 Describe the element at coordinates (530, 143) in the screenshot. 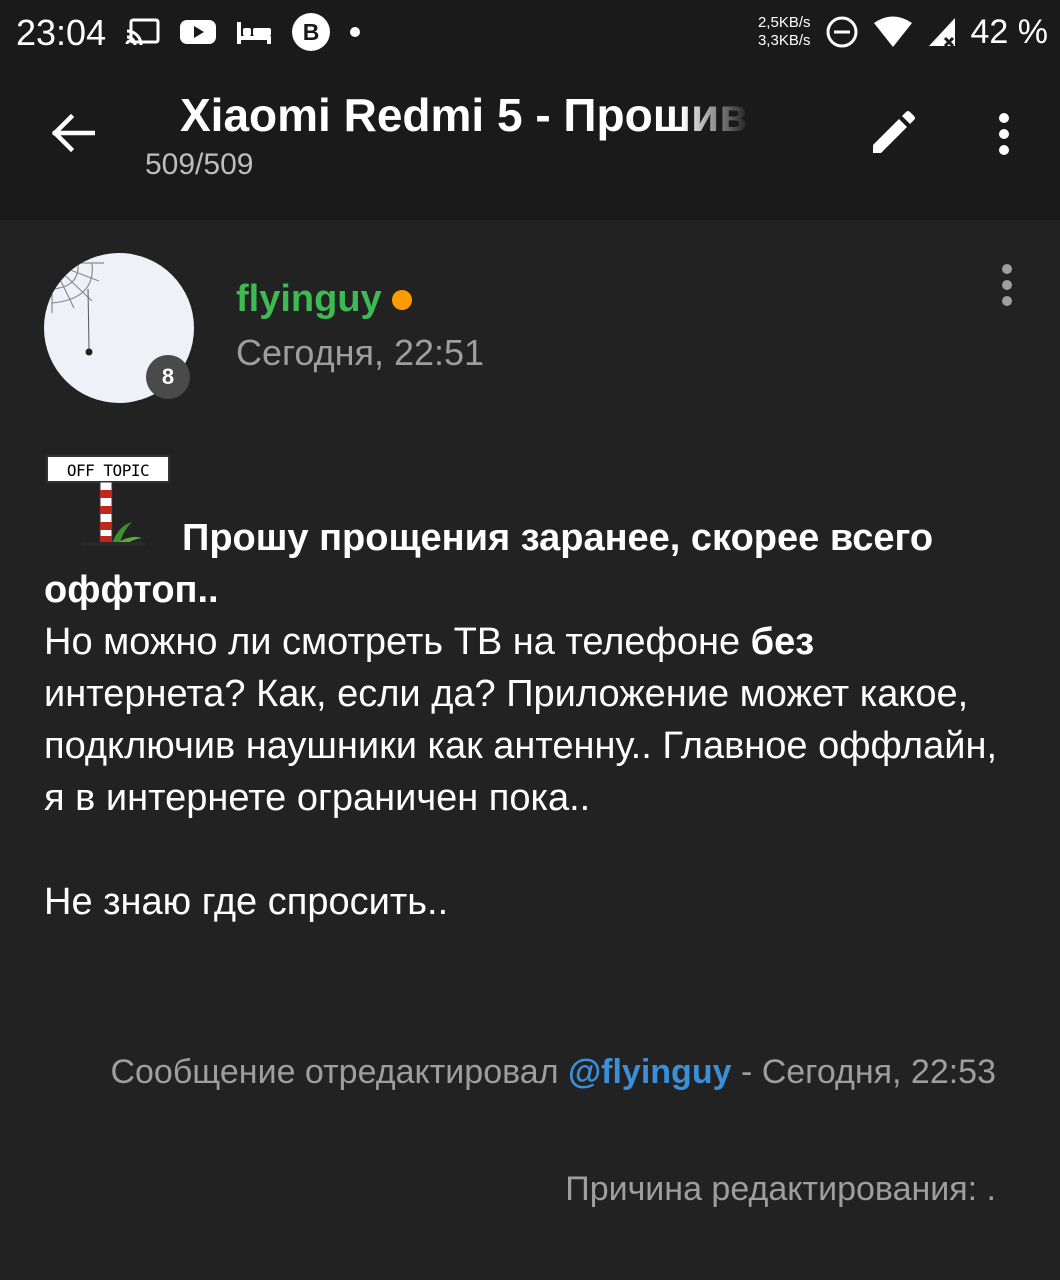

I see `app-bar: Xiaomi Redmi 5 - Прошивки 509/509` at that location.